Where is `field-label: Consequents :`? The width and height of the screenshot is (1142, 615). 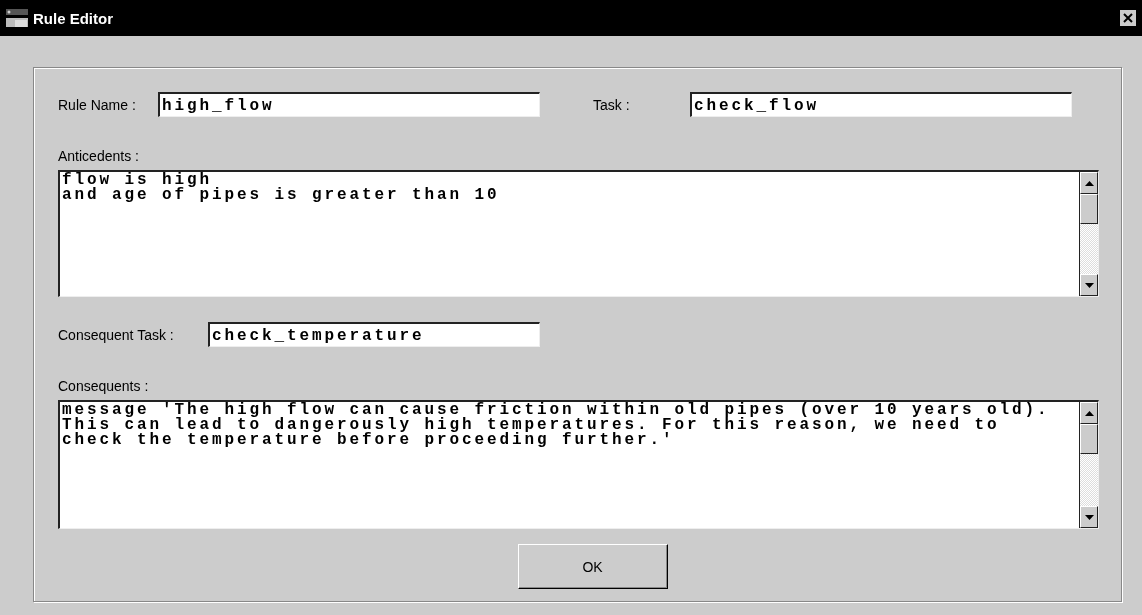 field-label: Consequents : is located at coordinates (103, 386).